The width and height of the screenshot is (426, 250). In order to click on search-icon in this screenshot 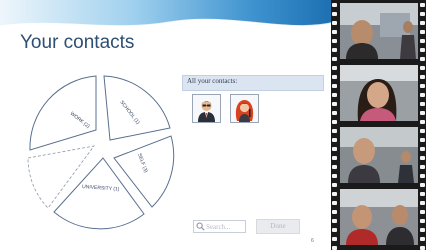, I will do `click(200, 226)`.